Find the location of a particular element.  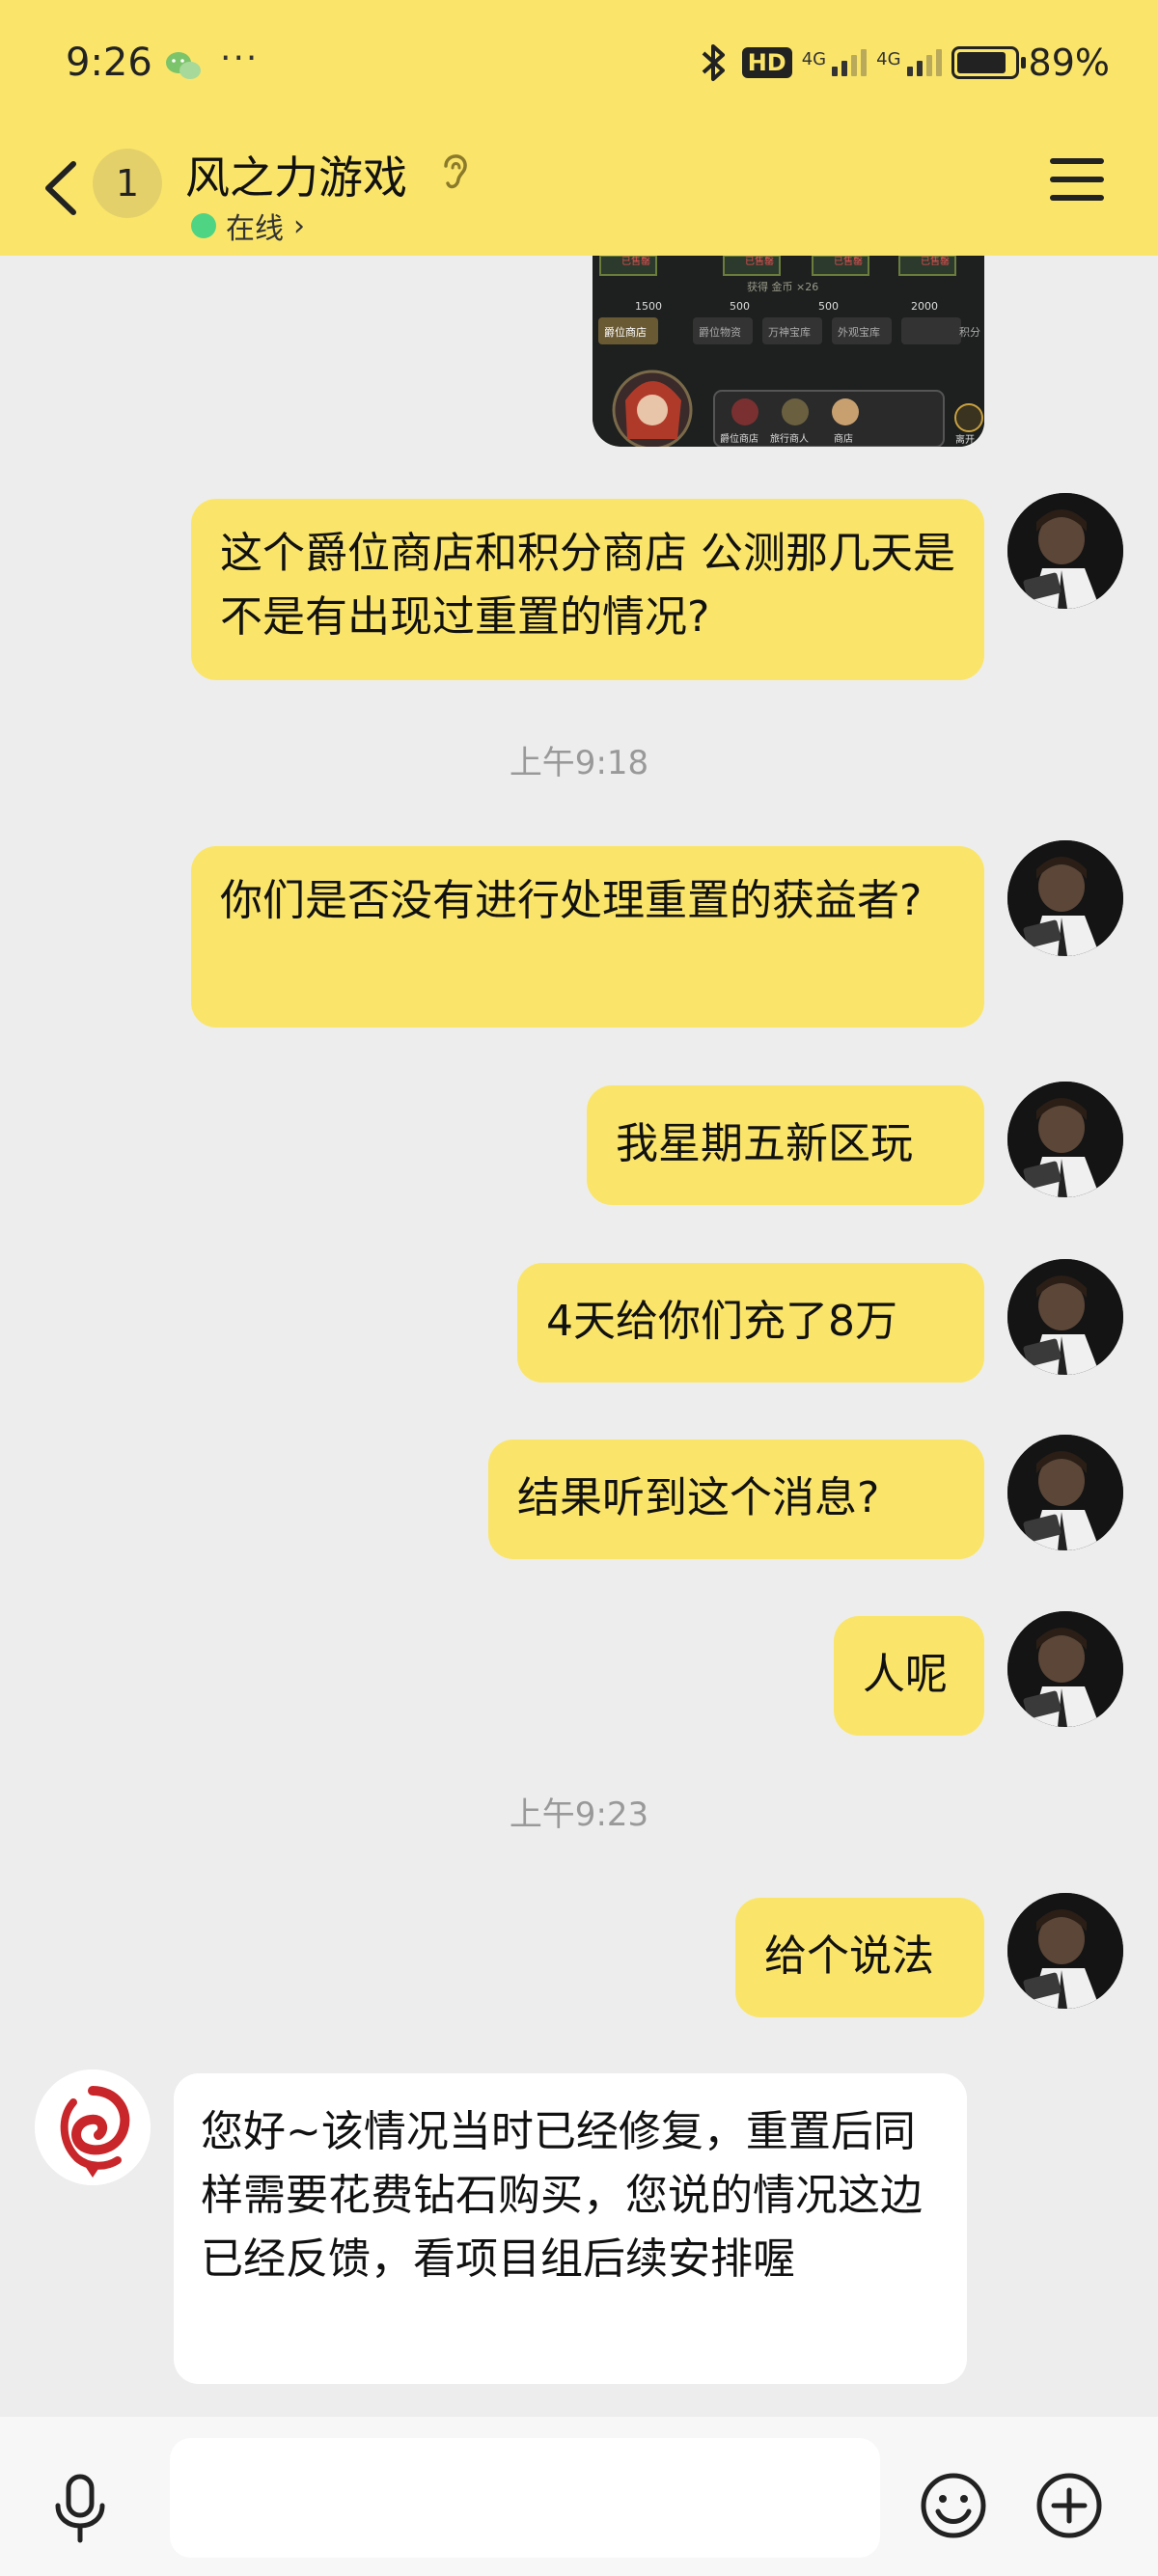

earpiece-mode-icon is located at coordinates (453, 172).